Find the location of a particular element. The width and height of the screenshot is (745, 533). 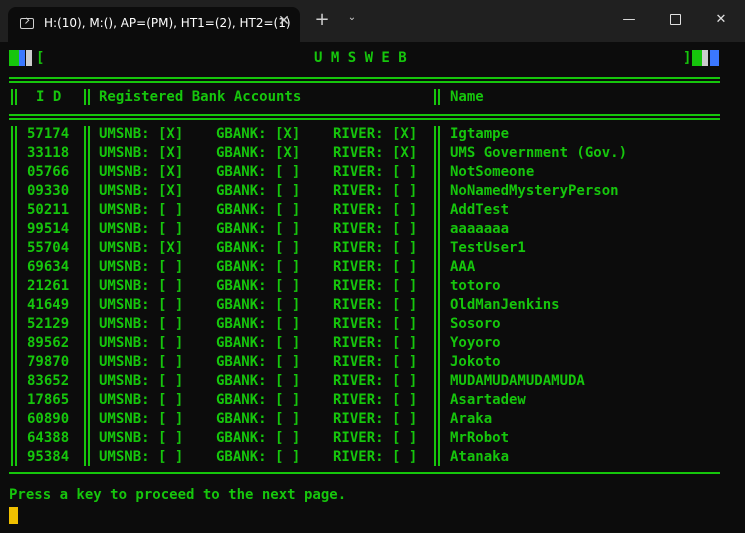

row-name: Atanaka is located at coordinates (480, 457).